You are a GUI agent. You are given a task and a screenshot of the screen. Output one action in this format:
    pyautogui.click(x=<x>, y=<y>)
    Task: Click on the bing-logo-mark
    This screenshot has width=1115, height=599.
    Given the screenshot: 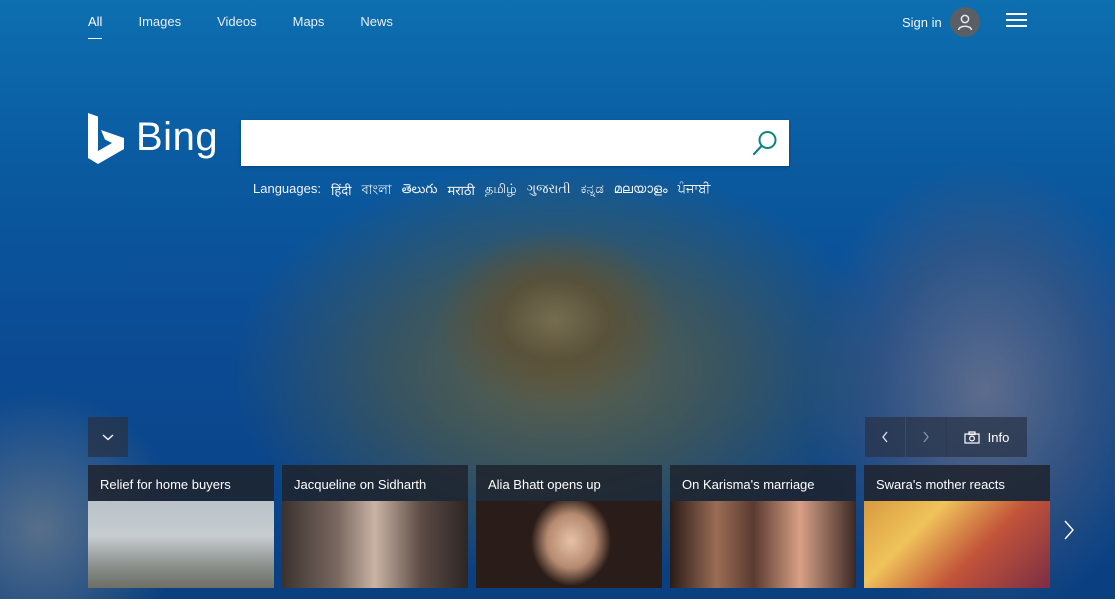 What is the action you would take?
    pyautogui.click(x=106, y=138)
    